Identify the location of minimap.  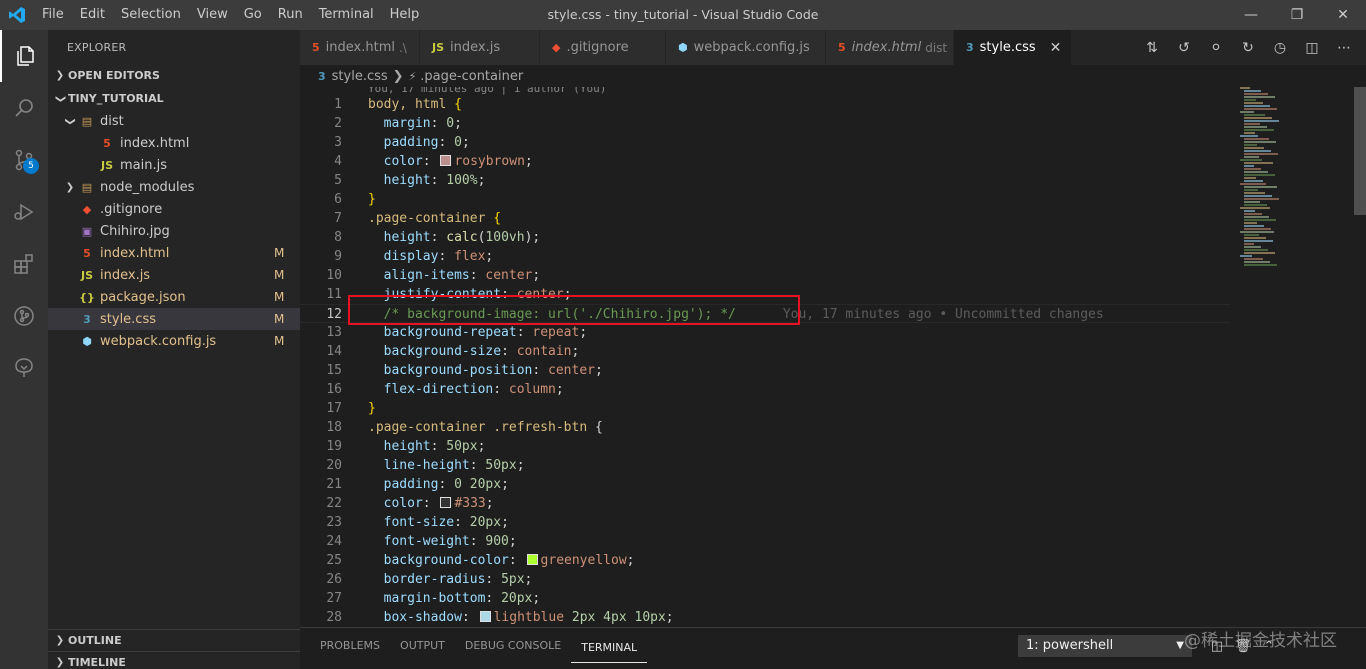
(1292, 177).